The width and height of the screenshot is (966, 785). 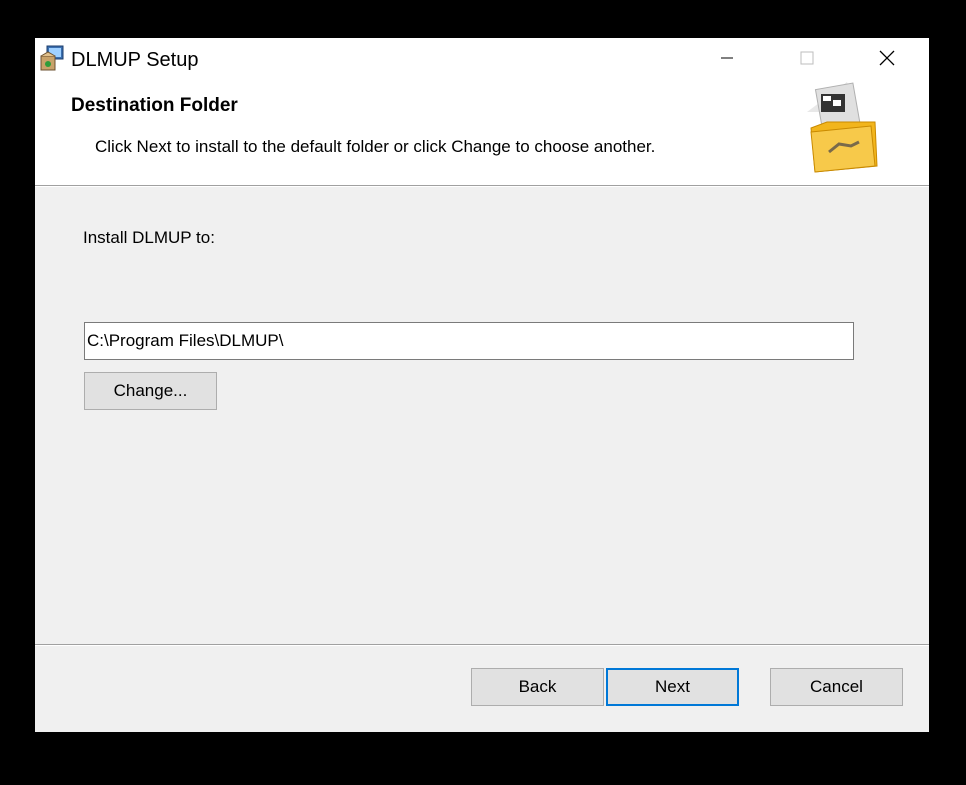 I want to click on maximize-button, so click(x=807, y=60).